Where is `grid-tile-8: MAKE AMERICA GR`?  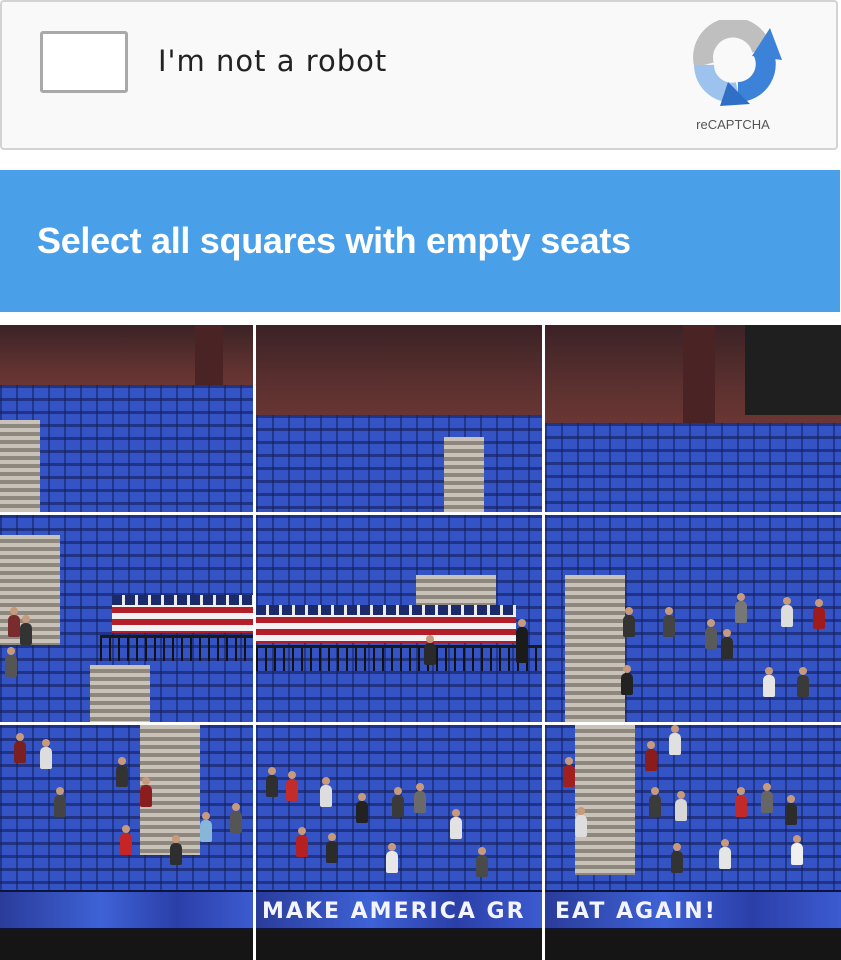
grid-tile-8: MAKE AMERICA GR is located at coordinates (399, 842).